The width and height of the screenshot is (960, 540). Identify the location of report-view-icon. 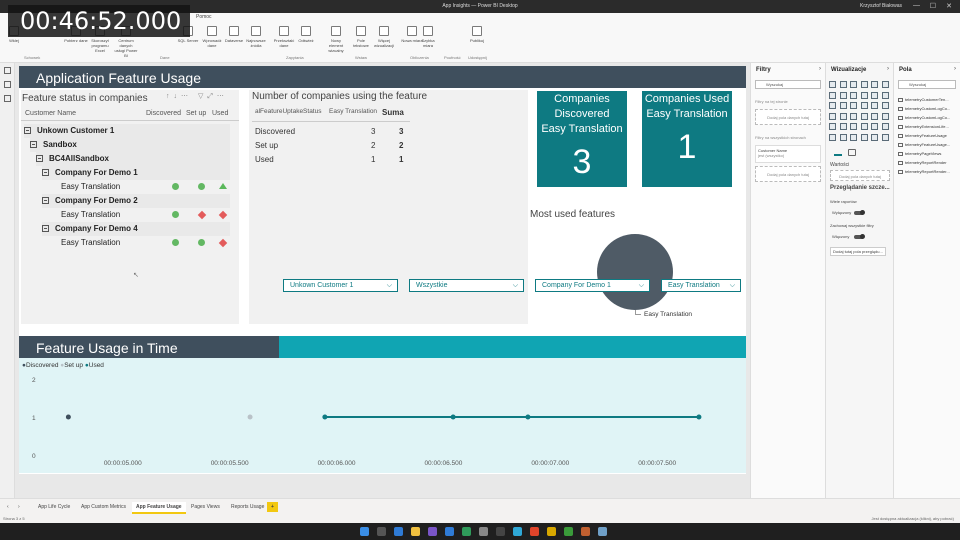
(7, 70).